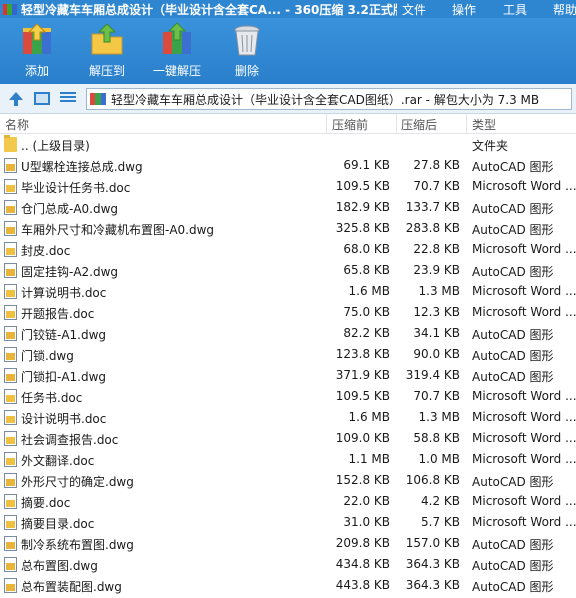 This screenshot has height=598, width=576. I want to click on file-row: U型螺栓连接总成.dwg 69.1 KB 27.8 KB AutoCAD 图形, so click(288, 165).